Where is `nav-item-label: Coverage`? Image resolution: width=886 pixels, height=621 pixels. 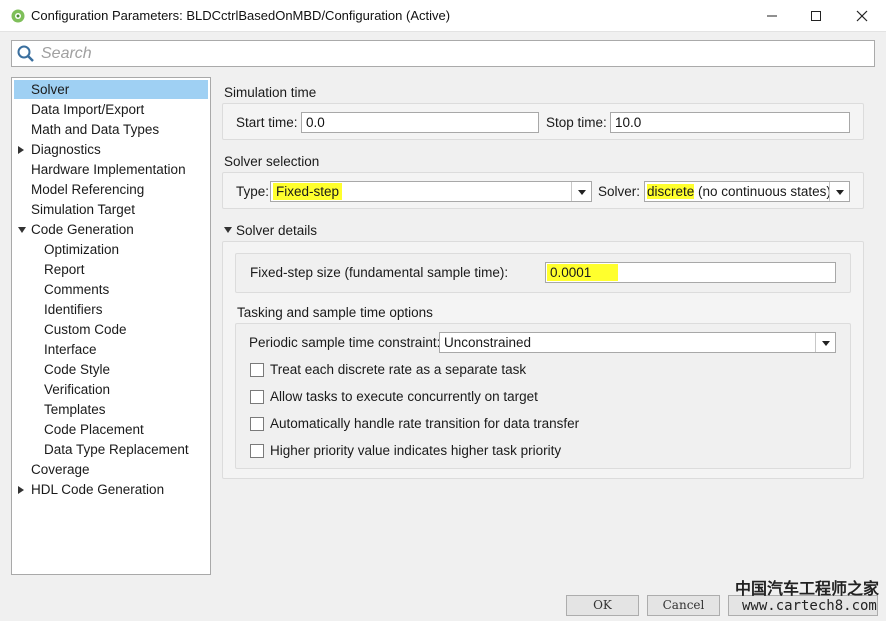 nav-item-label: Coverage is located at coordinates (60, 469).